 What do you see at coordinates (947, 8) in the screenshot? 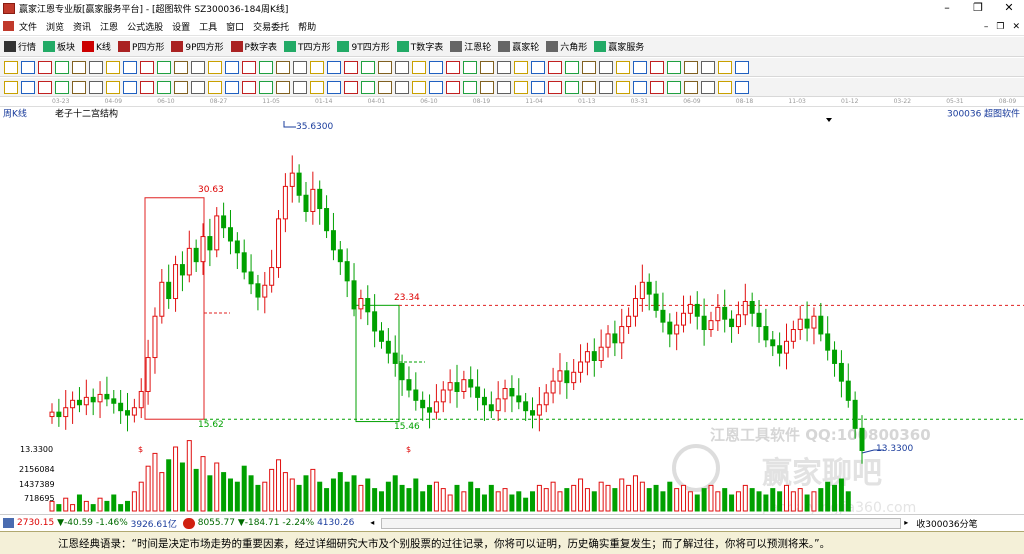
I see `minimize-button: –` at bounding box center [947, 8].